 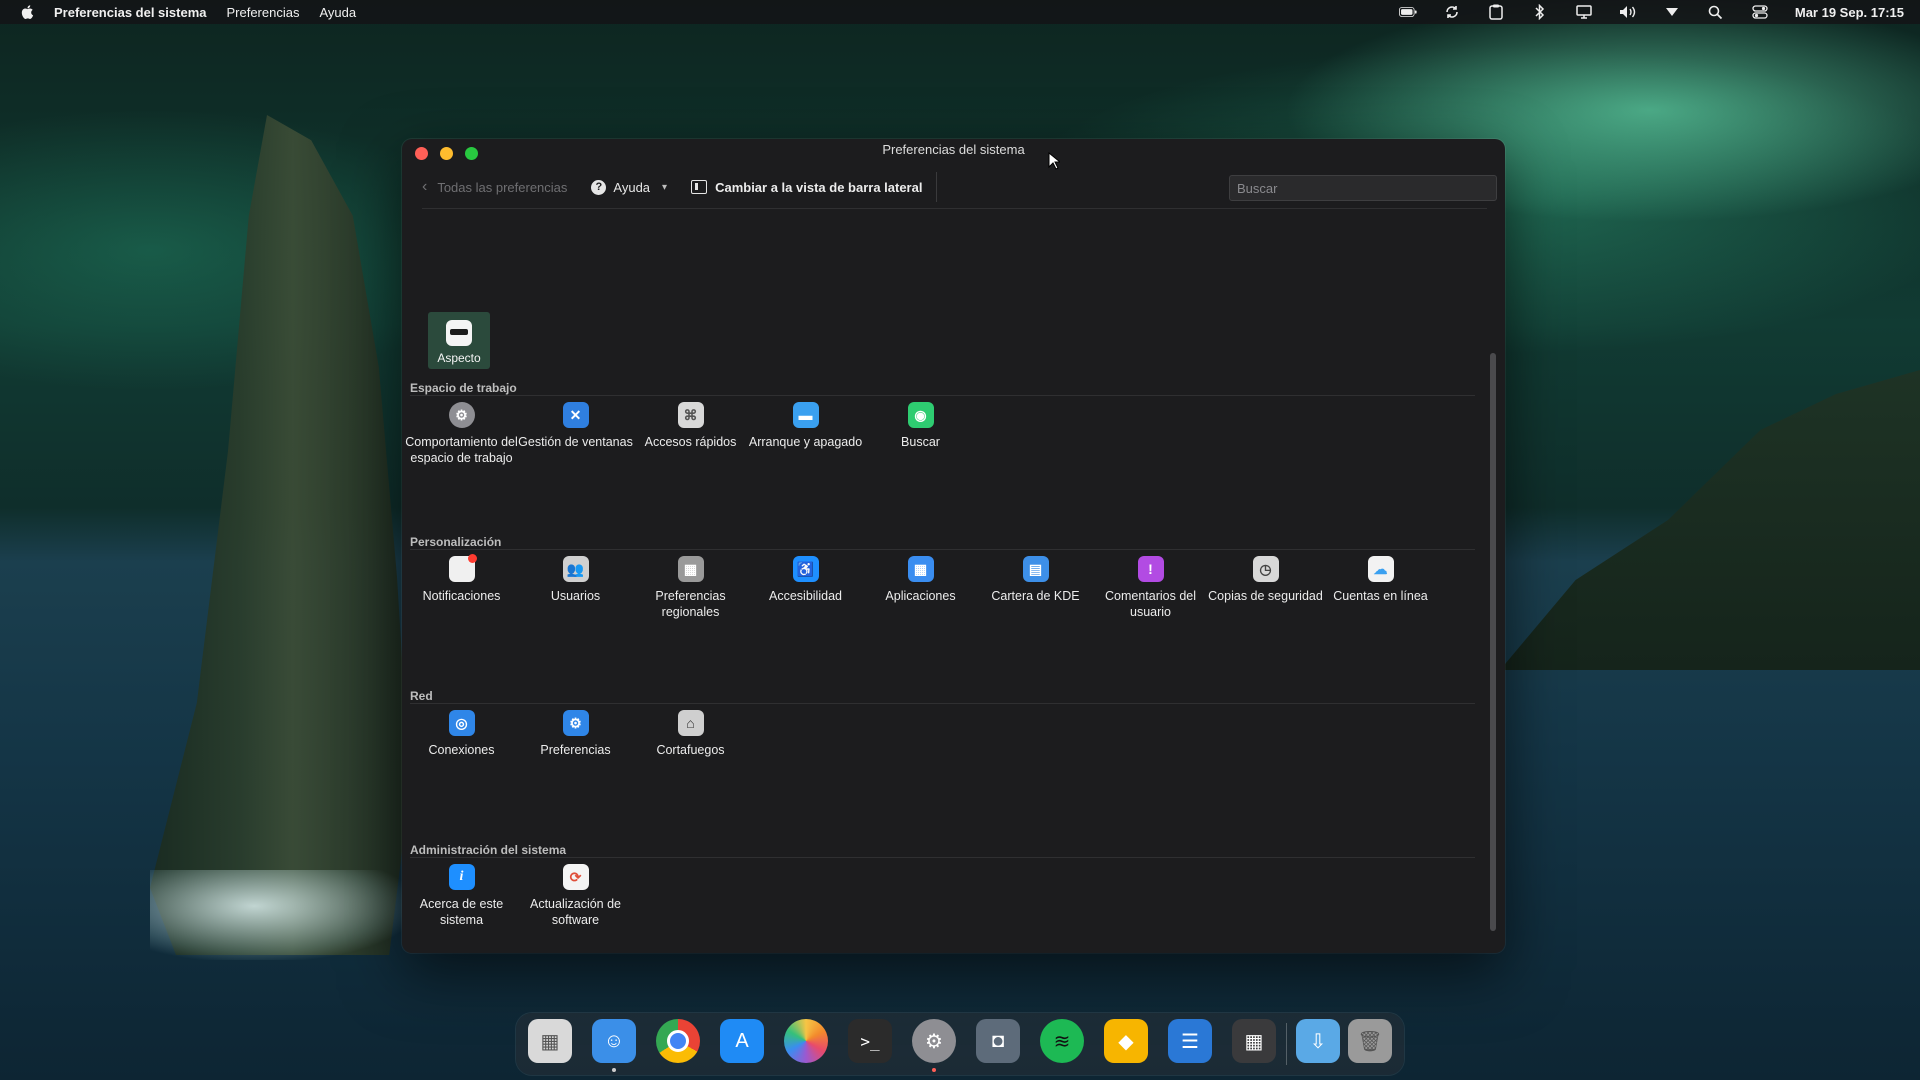 I want to click on sync-icon, so click(x=1452, y=12).